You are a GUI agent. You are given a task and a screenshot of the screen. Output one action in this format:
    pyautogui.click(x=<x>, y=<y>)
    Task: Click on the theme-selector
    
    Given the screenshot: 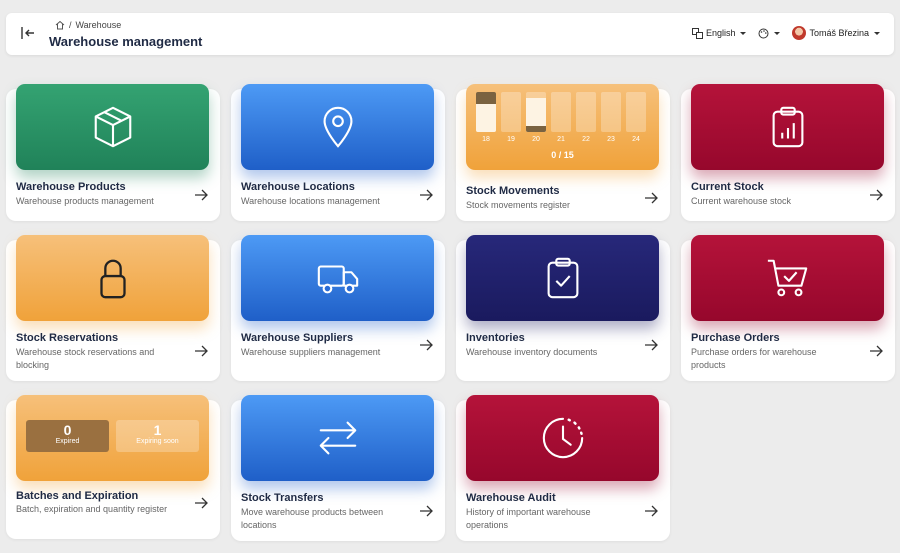 What is the action you would take?
    pyautogui.click(x=769, y=33)
    